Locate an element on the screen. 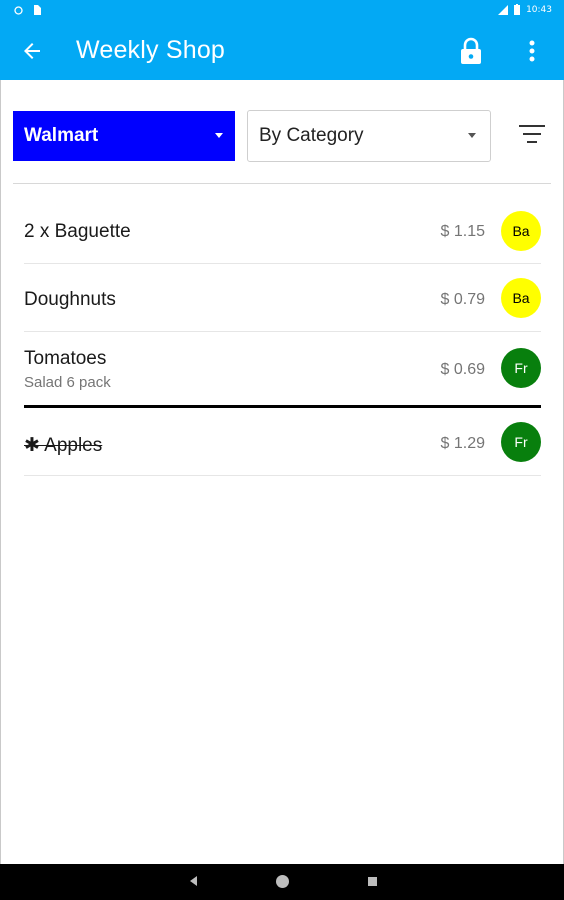  store-dropdown-value: Walmart is located at coordinates (61, 135).